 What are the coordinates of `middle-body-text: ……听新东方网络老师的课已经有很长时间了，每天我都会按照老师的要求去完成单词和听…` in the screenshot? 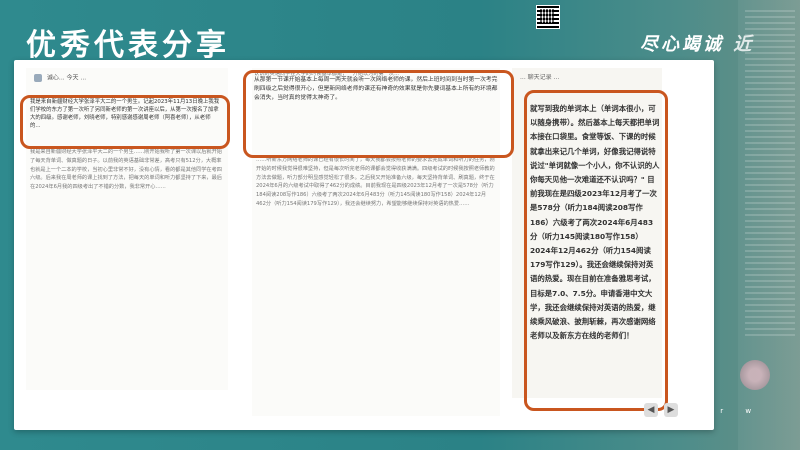 It's located at (375, 182).